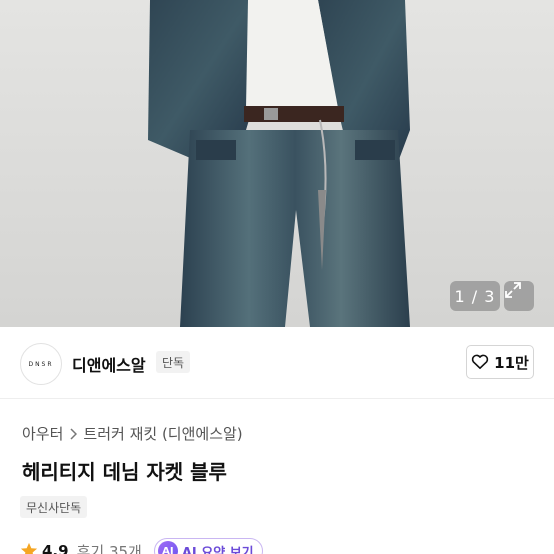 Image resolution: width=554 pixels, height=554 pixels. What do you see at coordinates (173, 362) in the screenshot?
I see `exclusive-badge: 단독` at bounding box center [173, 362].